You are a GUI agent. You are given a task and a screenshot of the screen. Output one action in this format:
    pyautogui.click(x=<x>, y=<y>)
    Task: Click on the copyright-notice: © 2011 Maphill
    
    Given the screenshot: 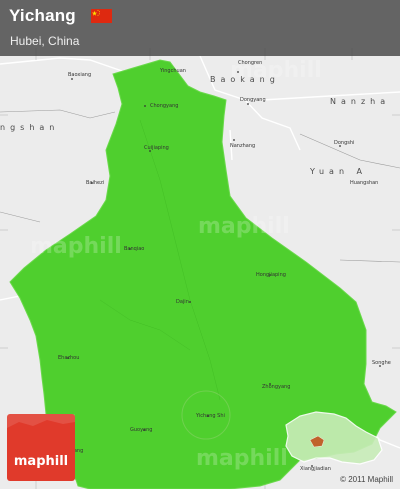 What is the action you would take?
    pyautogui.click(x=366, y=479)
    